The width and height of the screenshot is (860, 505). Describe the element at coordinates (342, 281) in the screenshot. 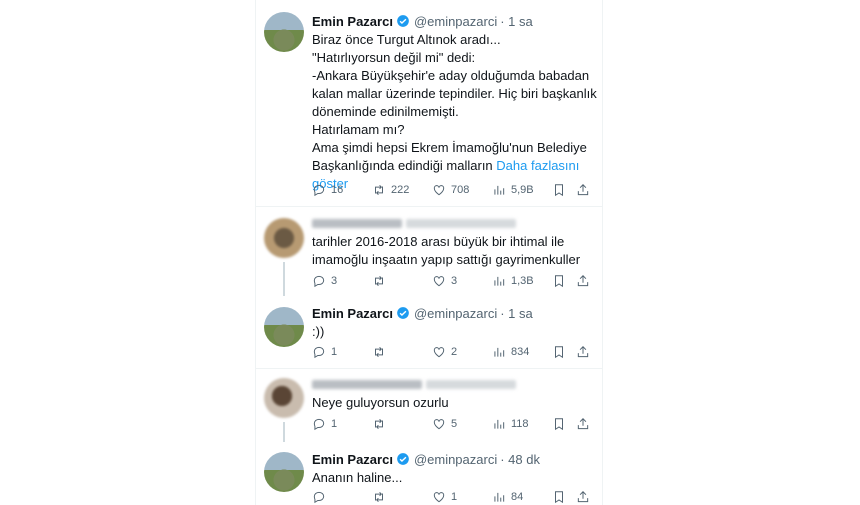

I see `reply-button: 3` at that location.